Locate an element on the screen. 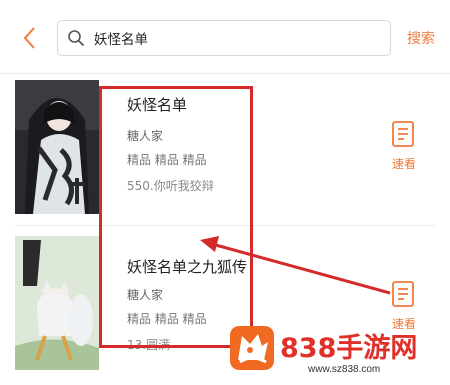  site-watermark: 838手游网 www.sz838.com is located at coordinates (339, 354).